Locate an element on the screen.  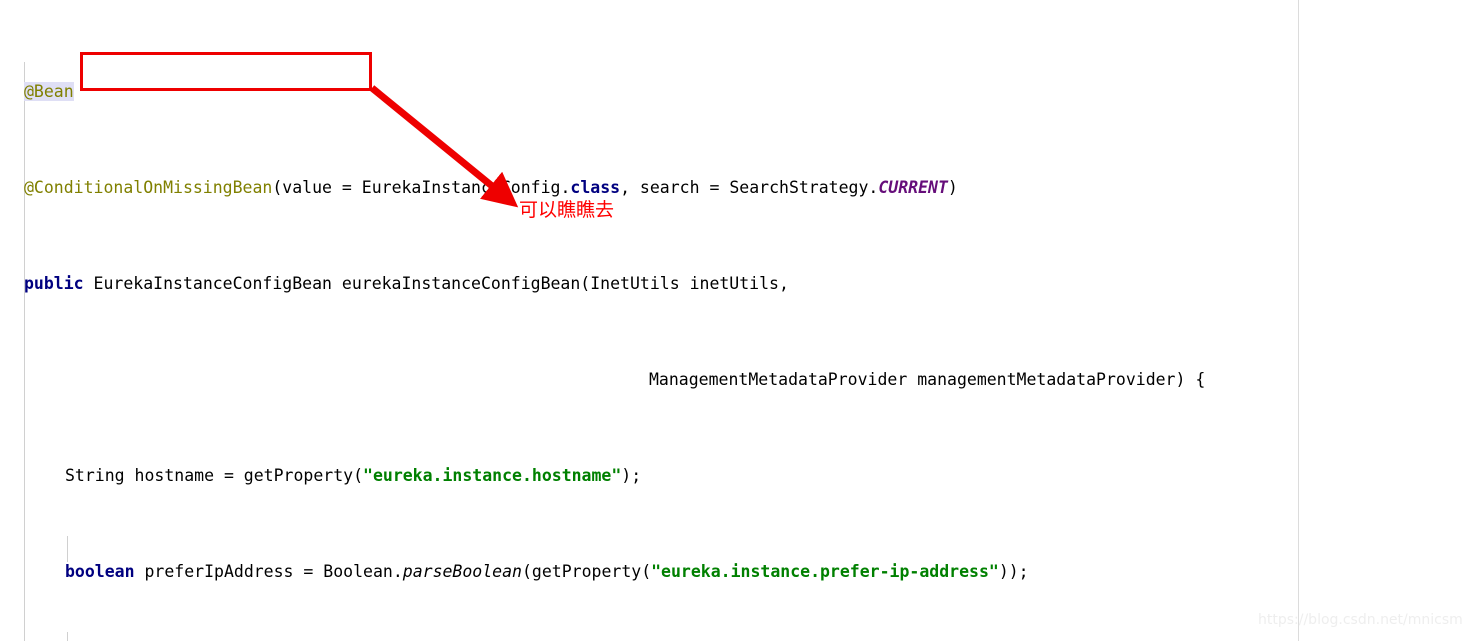
line6-pre: preferIpAddress = Boolean. is located at coordinates (268, 571).